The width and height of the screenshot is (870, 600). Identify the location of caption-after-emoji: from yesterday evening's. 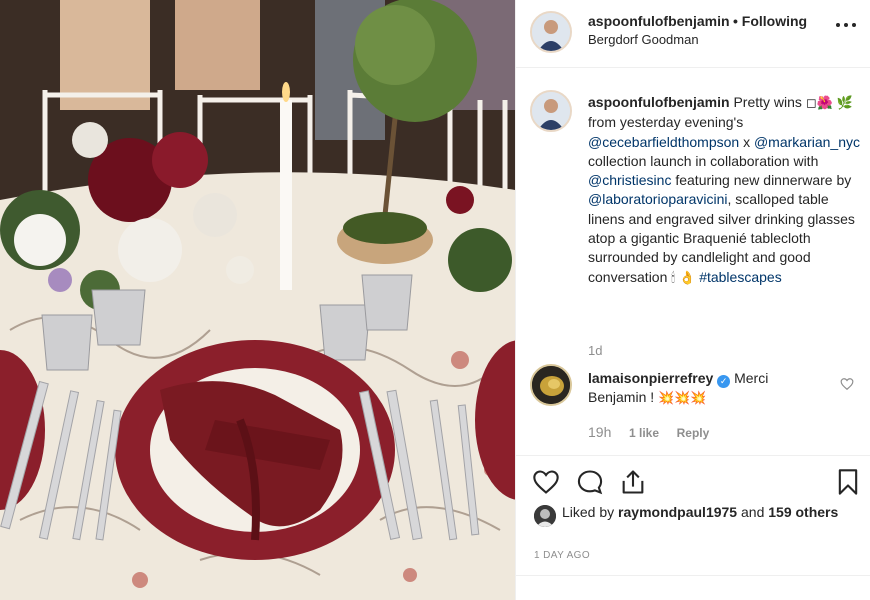
(666, 122).